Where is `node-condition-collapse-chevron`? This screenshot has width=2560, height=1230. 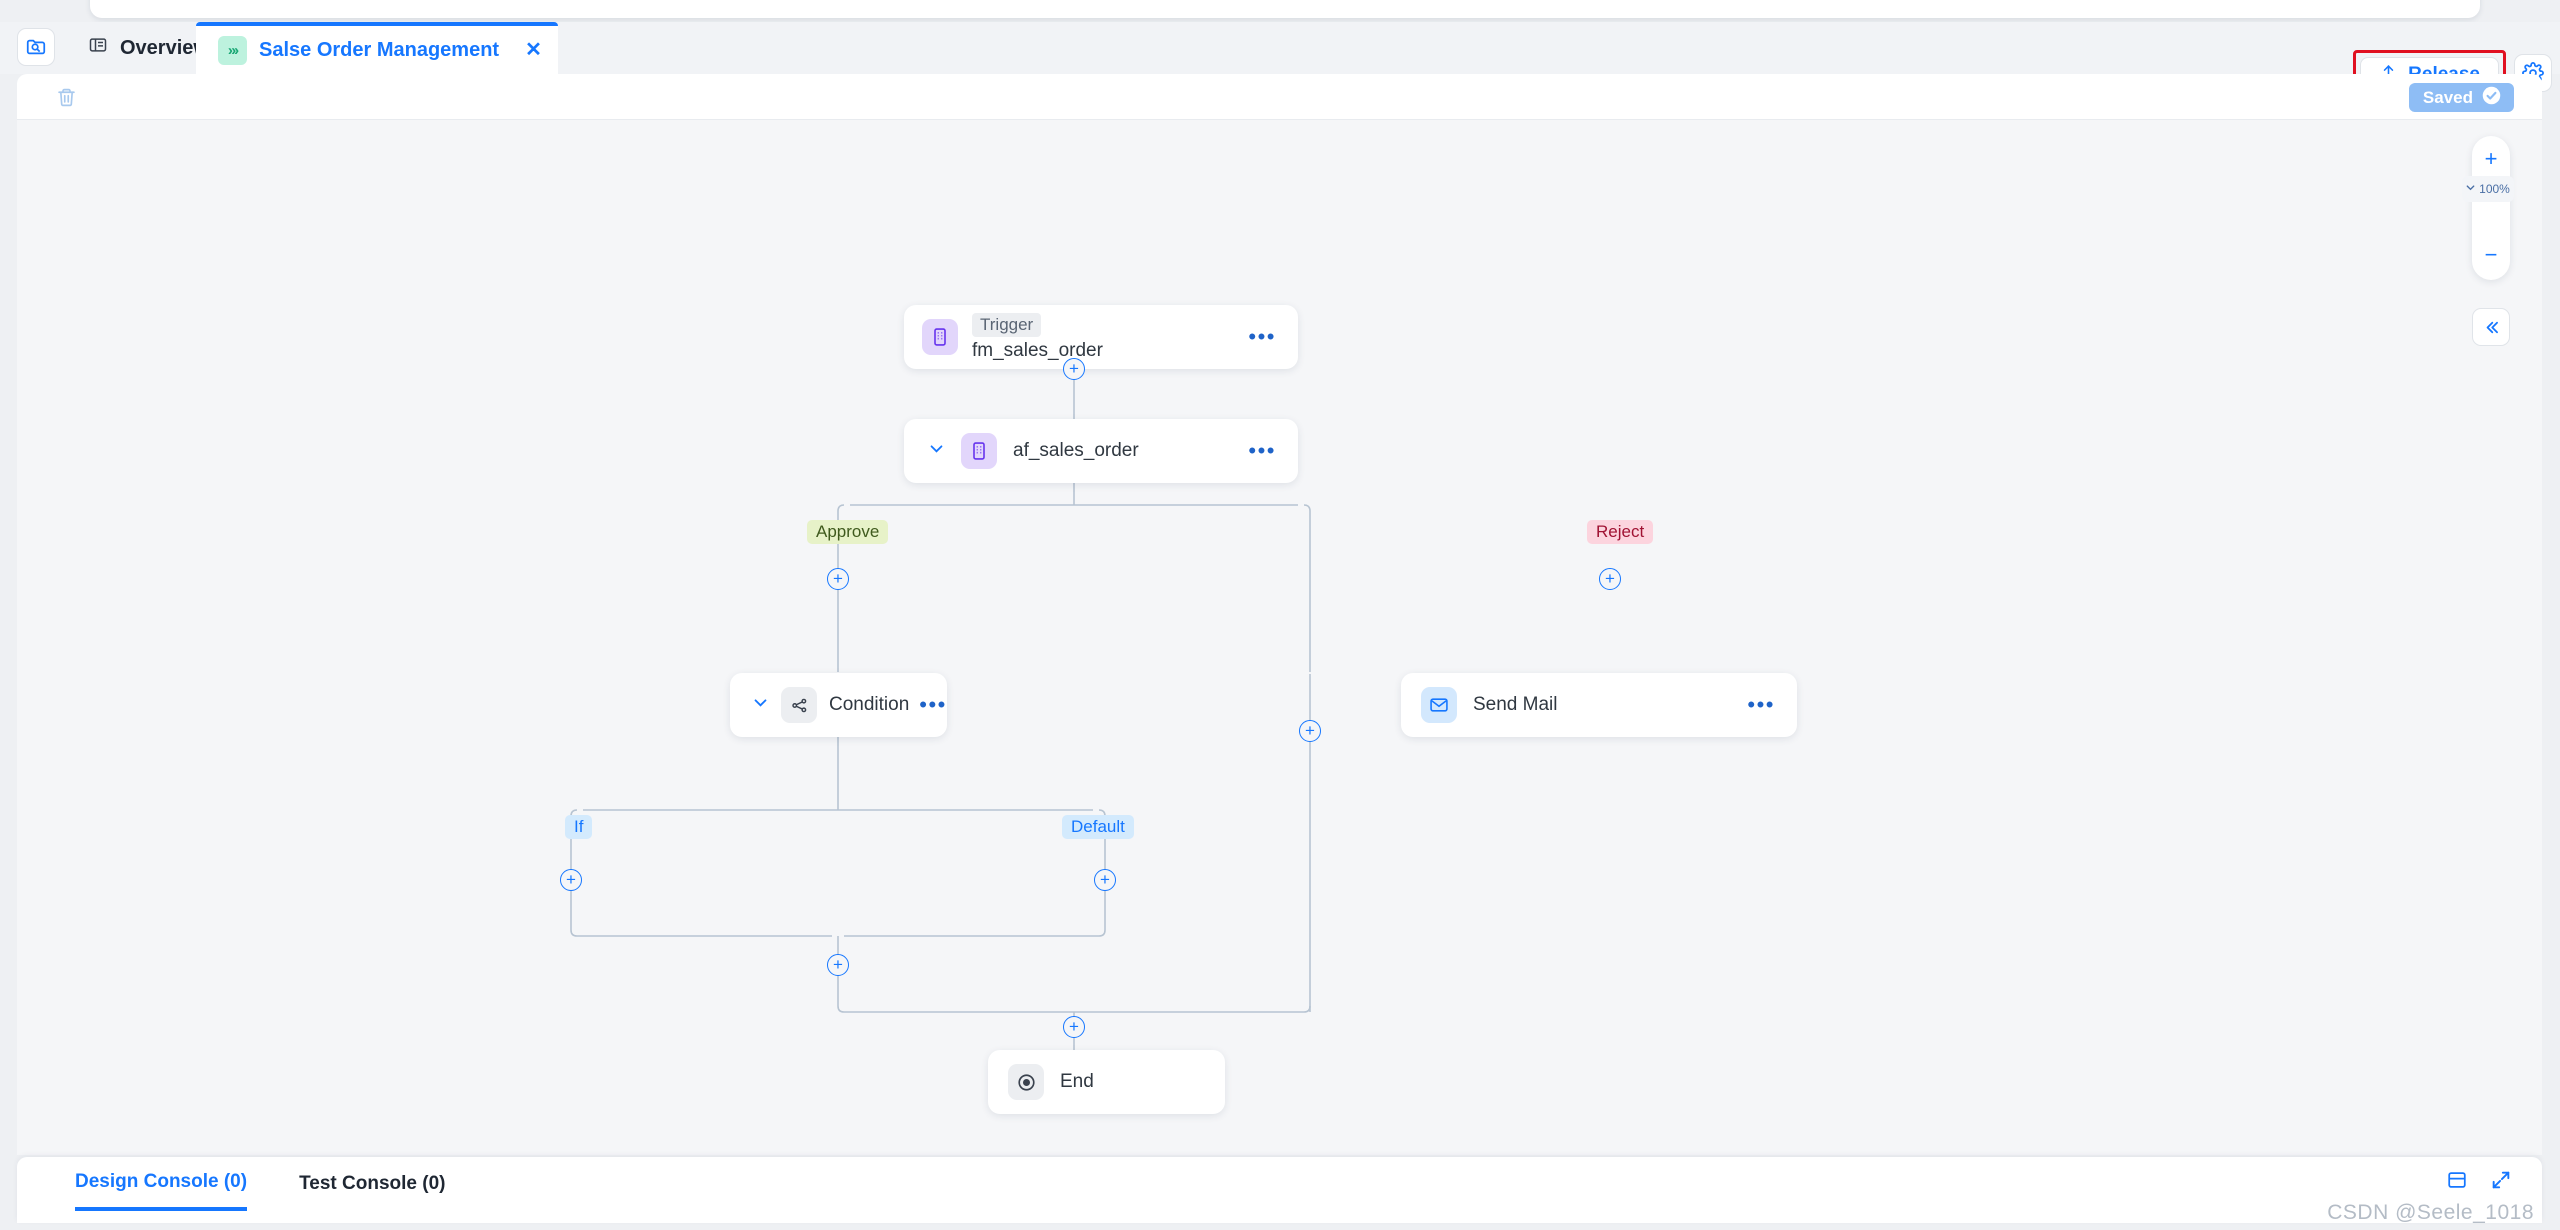 node-condition-collapse-chevron is located at coordinates (760, 705).